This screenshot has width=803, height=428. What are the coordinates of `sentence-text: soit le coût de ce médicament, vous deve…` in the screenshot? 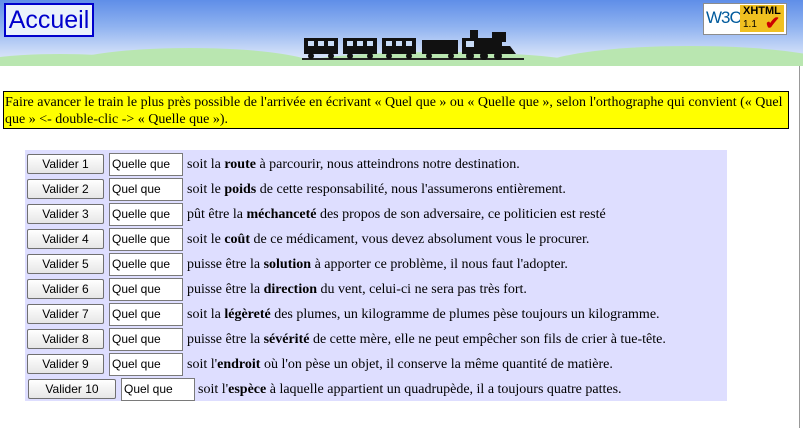 It's located at (388, 239).